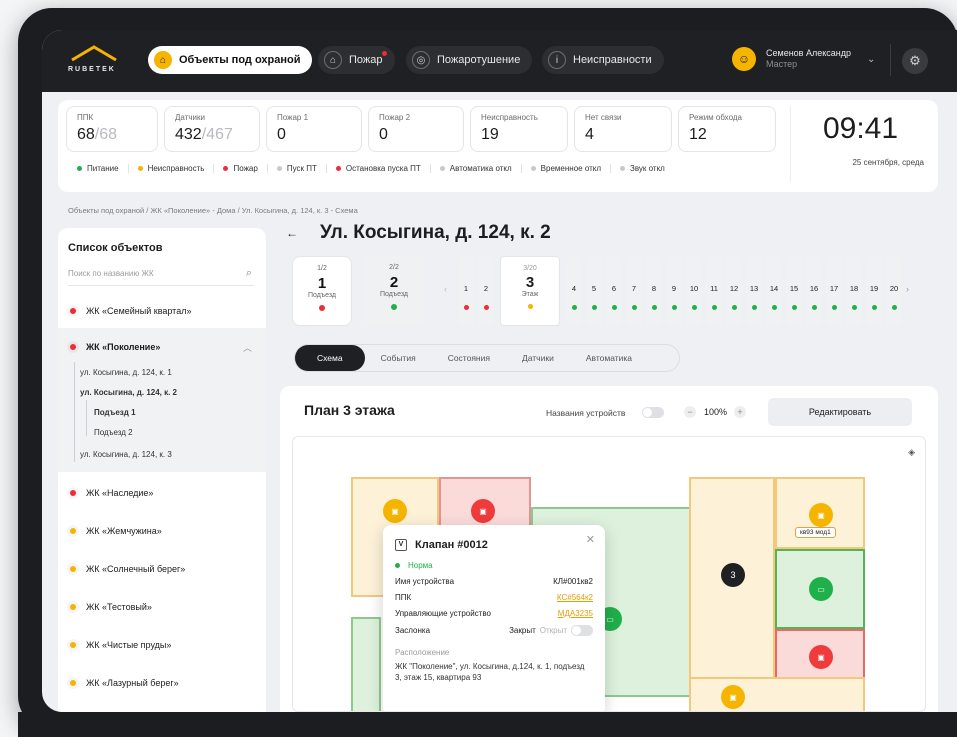 This screenshot has height=737, width=957. I want to click on stat-fire1: Пожар 1 0, so click(314, 129).